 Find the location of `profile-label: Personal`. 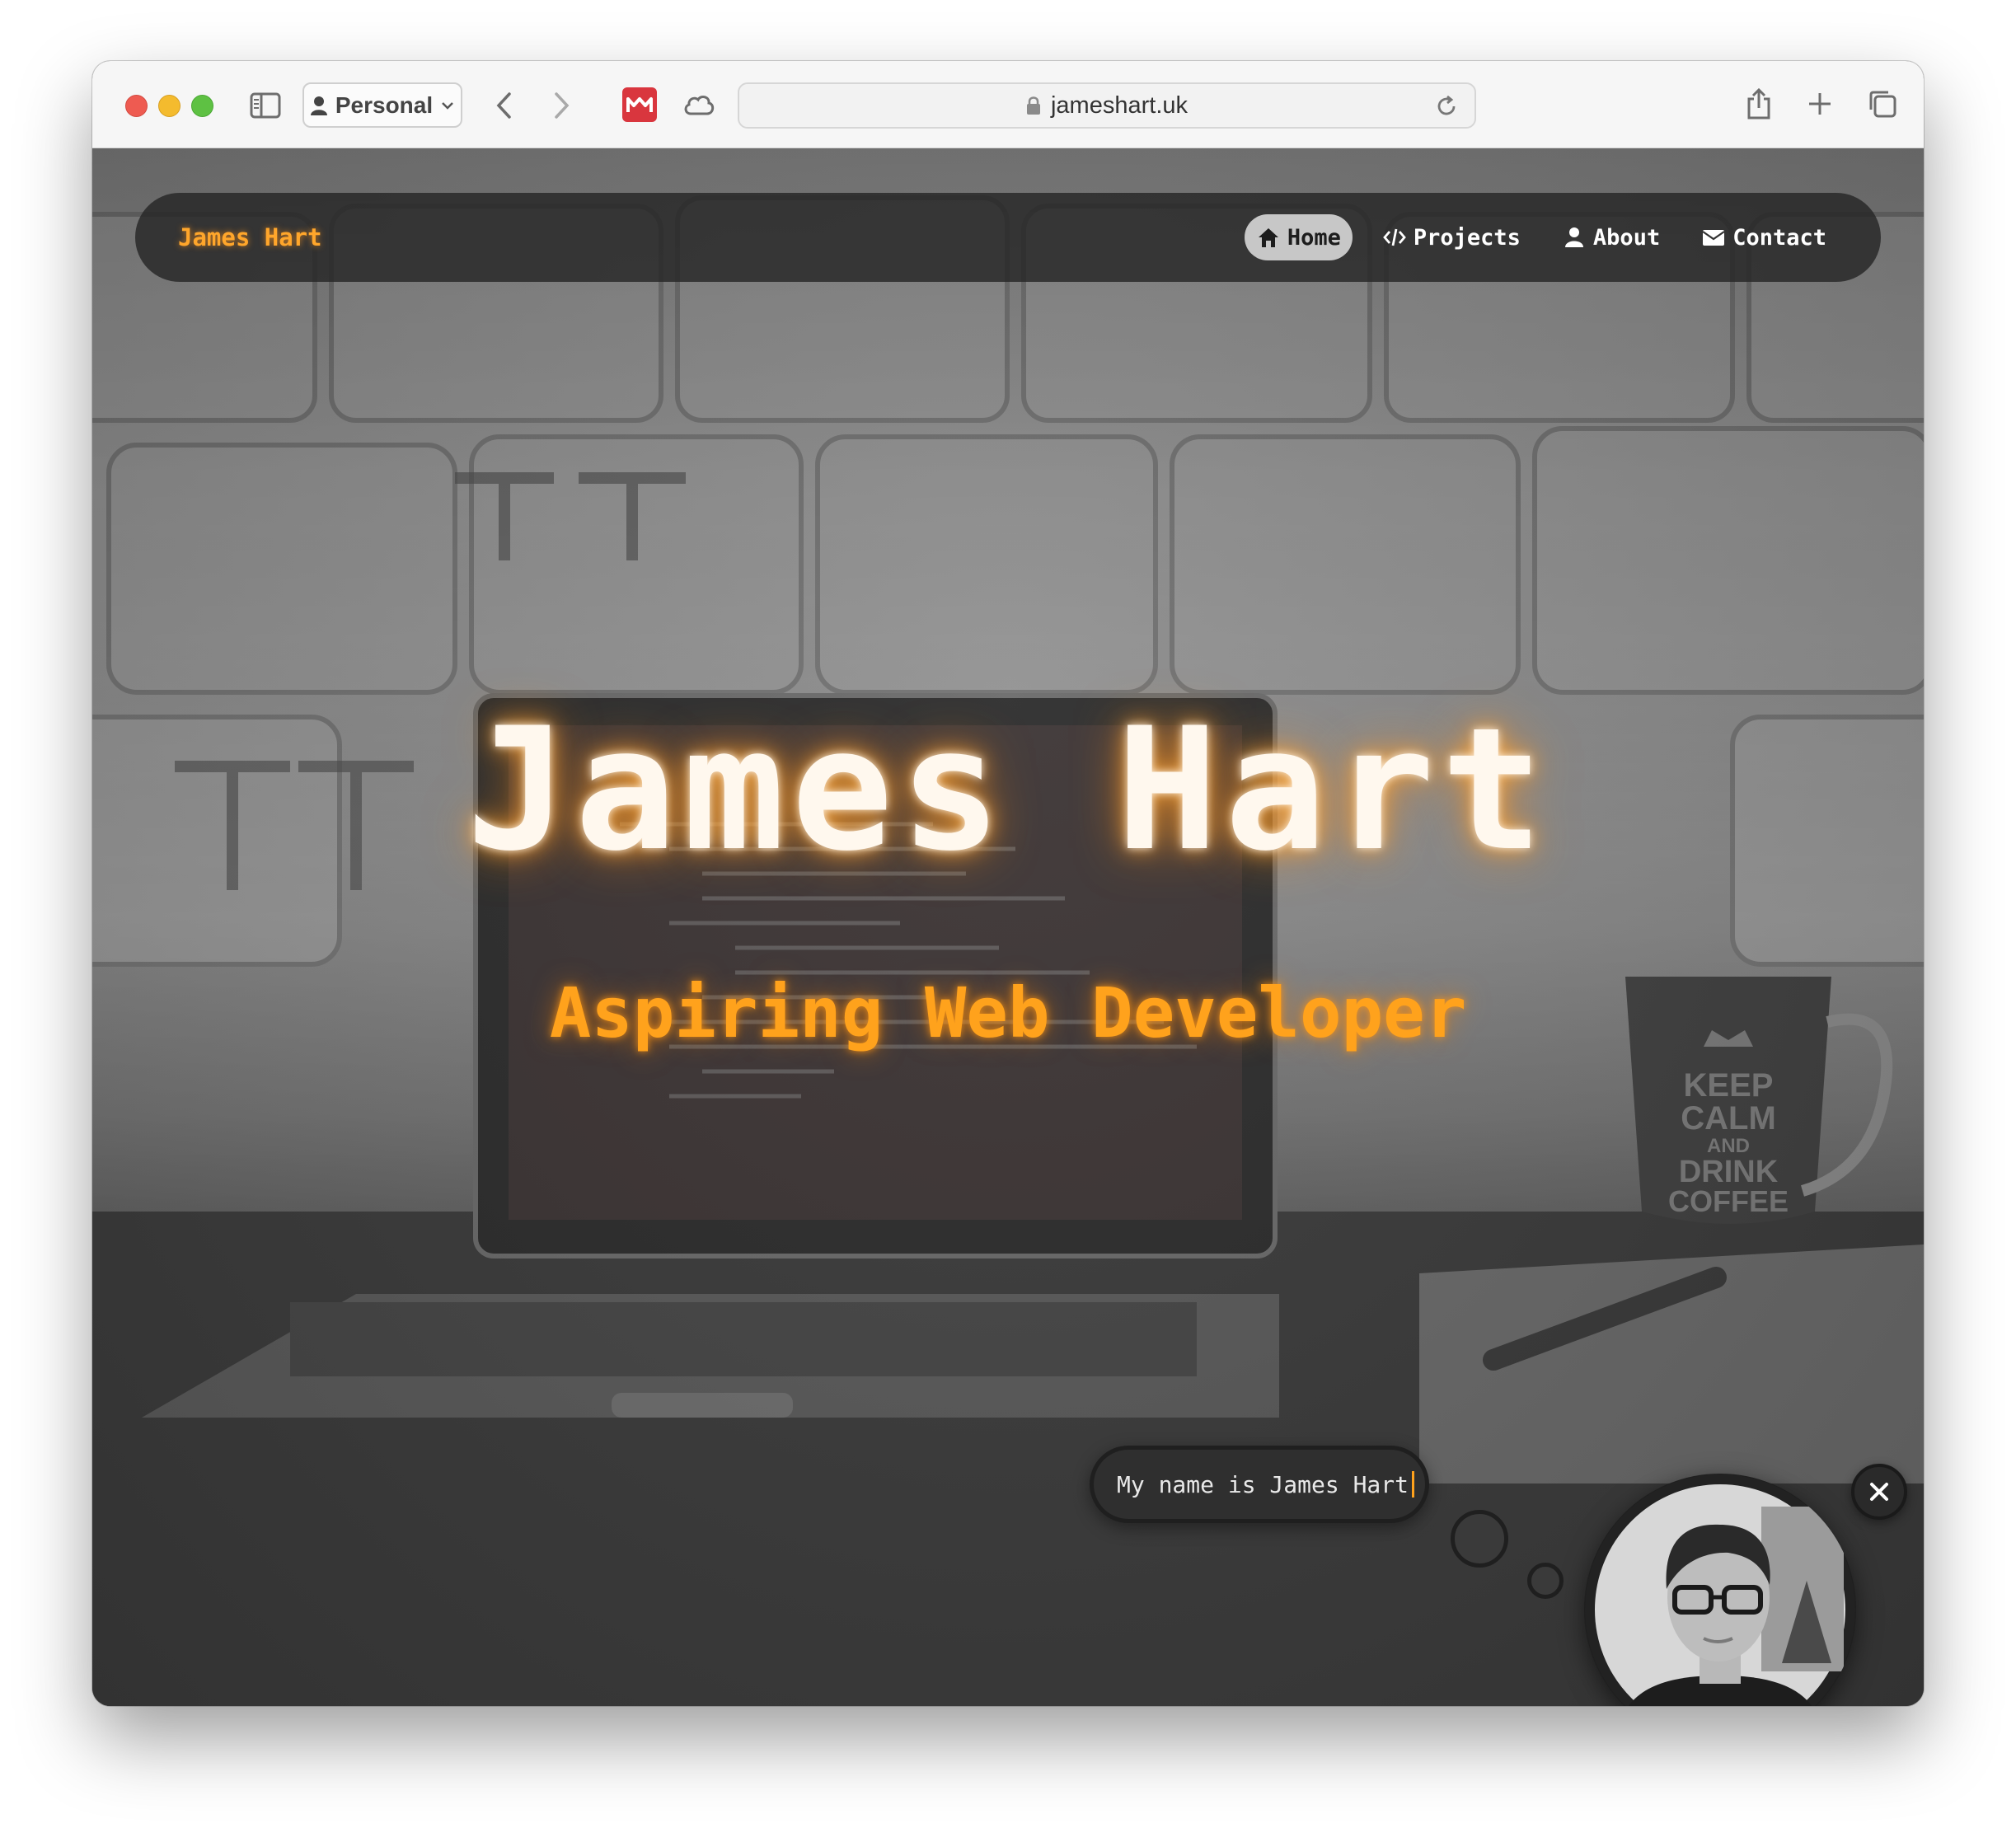

profile-label: Personal is located at coordinates (384, 104).